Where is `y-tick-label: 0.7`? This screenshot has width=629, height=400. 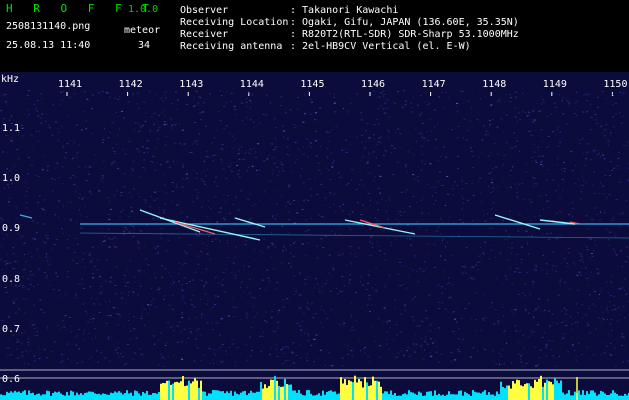 y-tick-label: 0.7 is located at coordinates (11, 329).